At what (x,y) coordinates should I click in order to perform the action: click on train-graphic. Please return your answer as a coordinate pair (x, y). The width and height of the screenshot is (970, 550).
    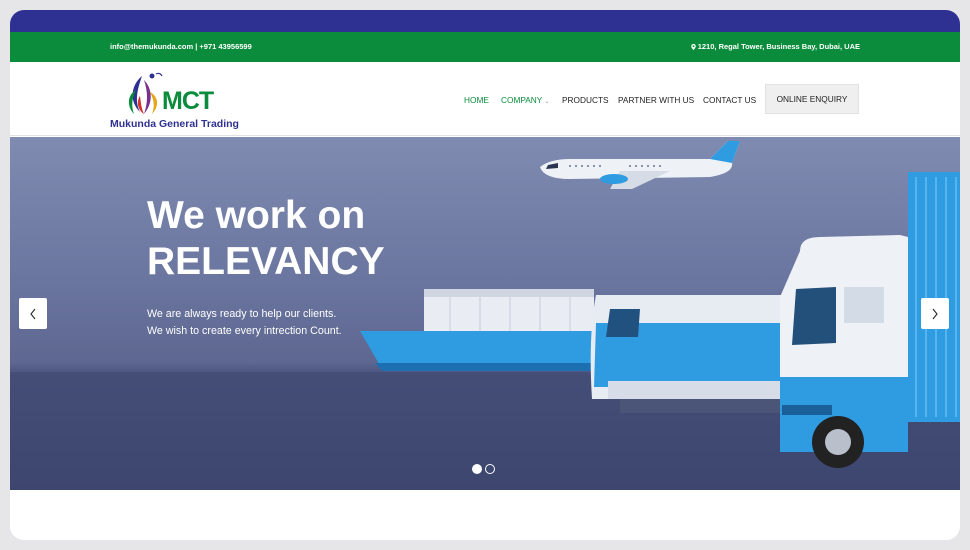
    Looking at the image, I should click on (690, 354).